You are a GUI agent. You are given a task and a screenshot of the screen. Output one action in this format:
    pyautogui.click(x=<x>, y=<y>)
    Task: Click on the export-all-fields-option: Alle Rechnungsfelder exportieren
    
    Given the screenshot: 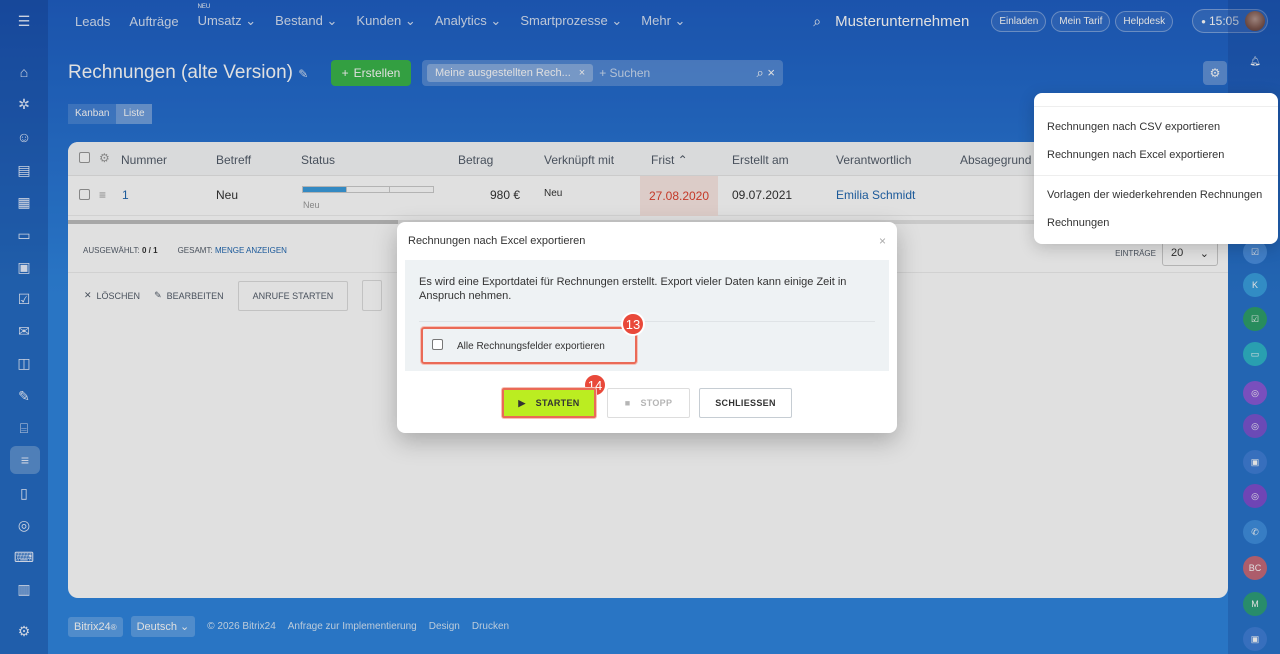 What is the action you would take?
    pyautogui.click(x=529, y=345)
    